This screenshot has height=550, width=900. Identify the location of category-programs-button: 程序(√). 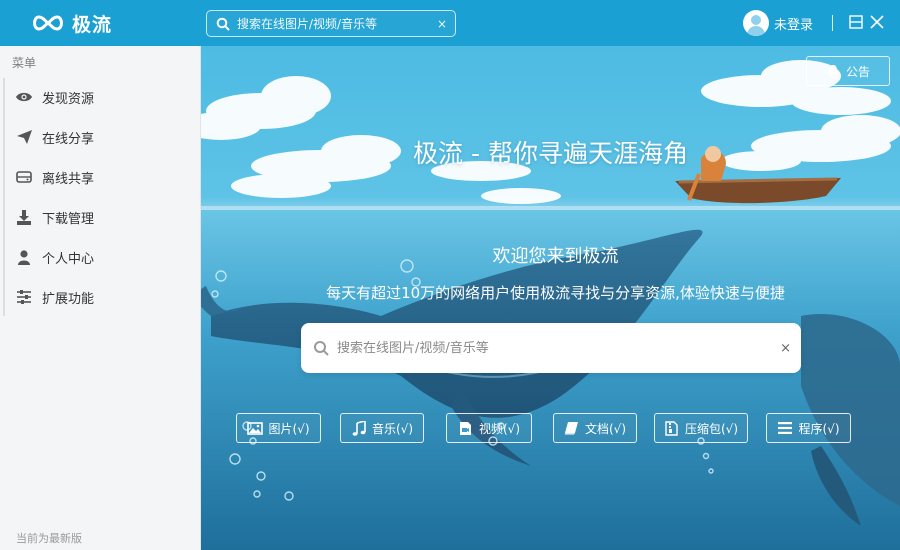
(808, 428).